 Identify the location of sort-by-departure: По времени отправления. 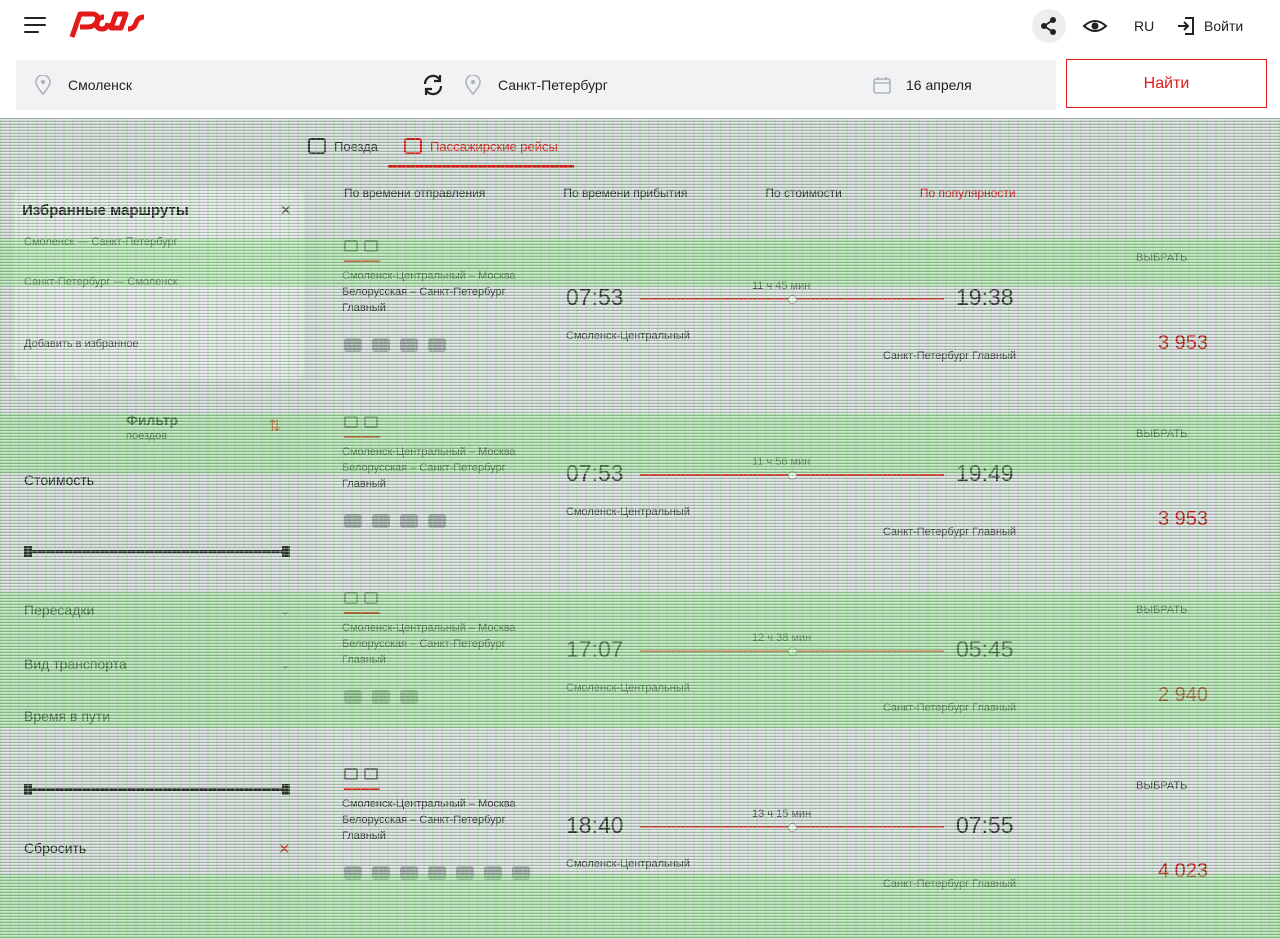
(414, 193).